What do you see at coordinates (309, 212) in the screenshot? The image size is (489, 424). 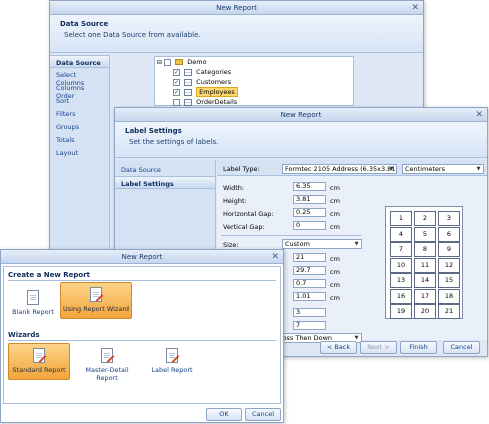 I see `horizontal-gap-field: 0.25` at bounding box center [309, 212].